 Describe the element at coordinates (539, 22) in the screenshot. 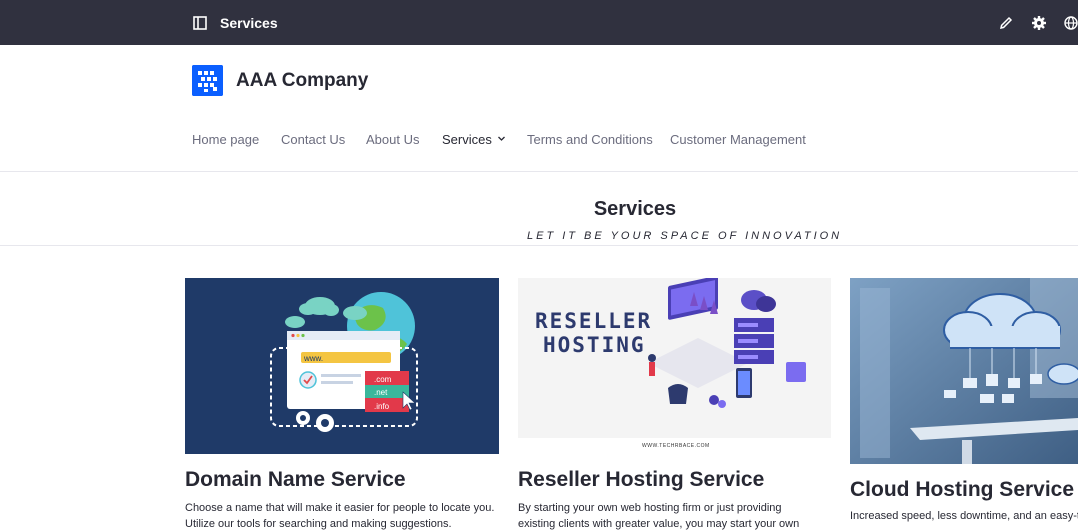

I see `control-bar: Services` at that location.